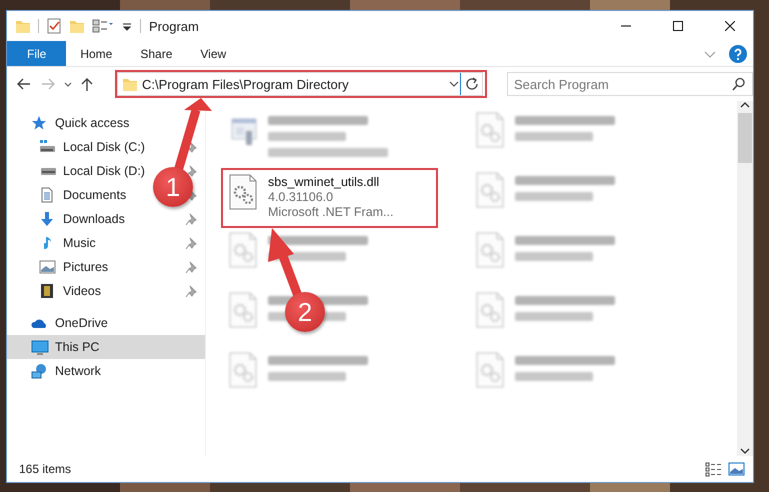 Image resolution: width=769 pixels, height=492 pixels. I want to click on ribbon-tab: File, so click(36, 53).